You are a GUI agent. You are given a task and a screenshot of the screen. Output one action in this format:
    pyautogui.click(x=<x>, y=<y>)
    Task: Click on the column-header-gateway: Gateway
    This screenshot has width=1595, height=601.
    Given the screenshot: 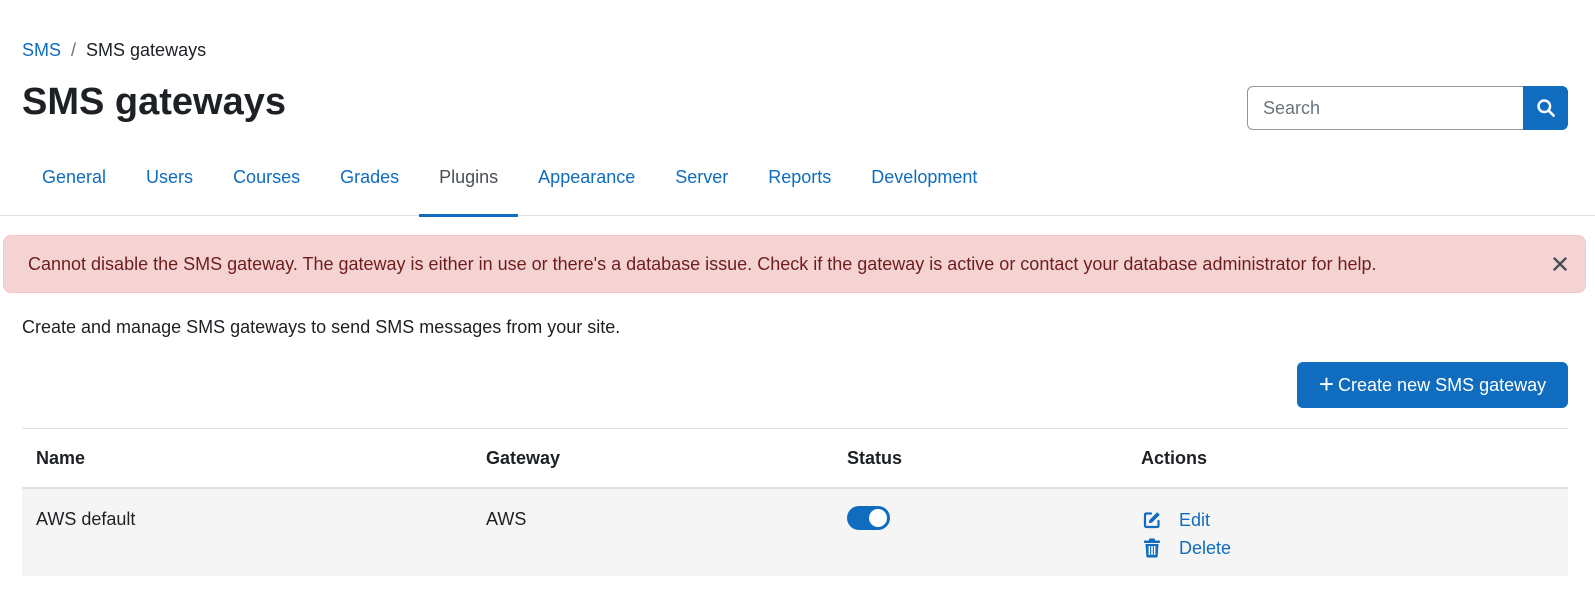 What is the action you would take?
    pyautogui.click(x=523, y=458)
    